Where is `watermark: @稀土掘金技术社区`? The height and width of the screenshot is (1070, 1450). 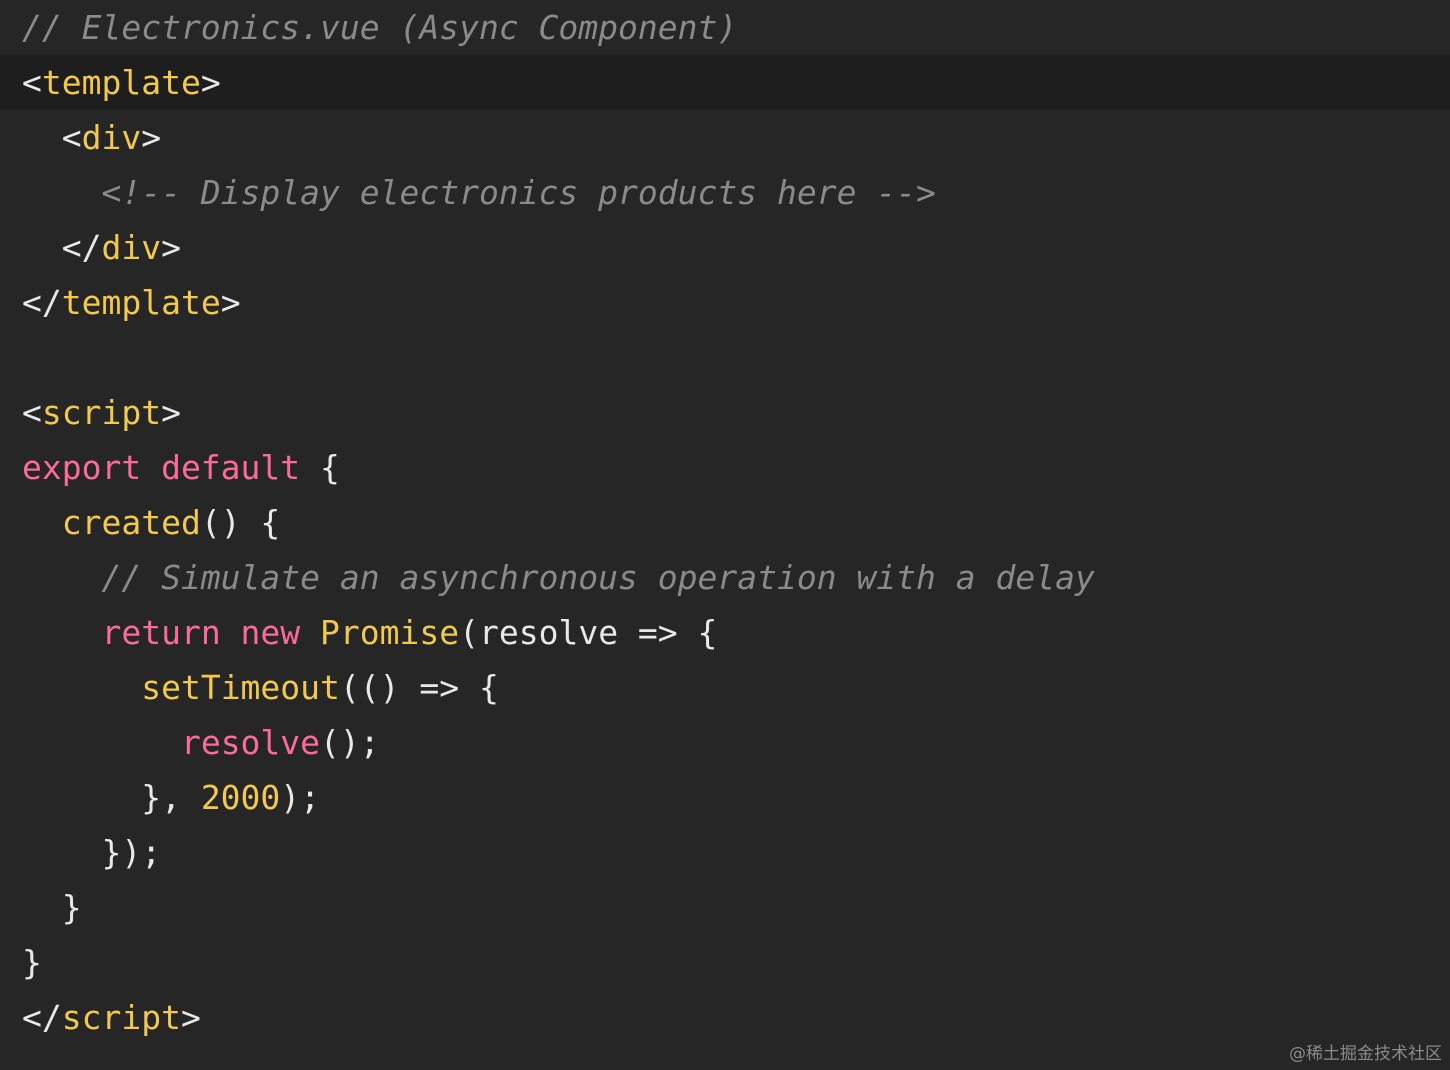
watermark: @稀土掘金技术社区 is located at coordinates (1365, 1054).